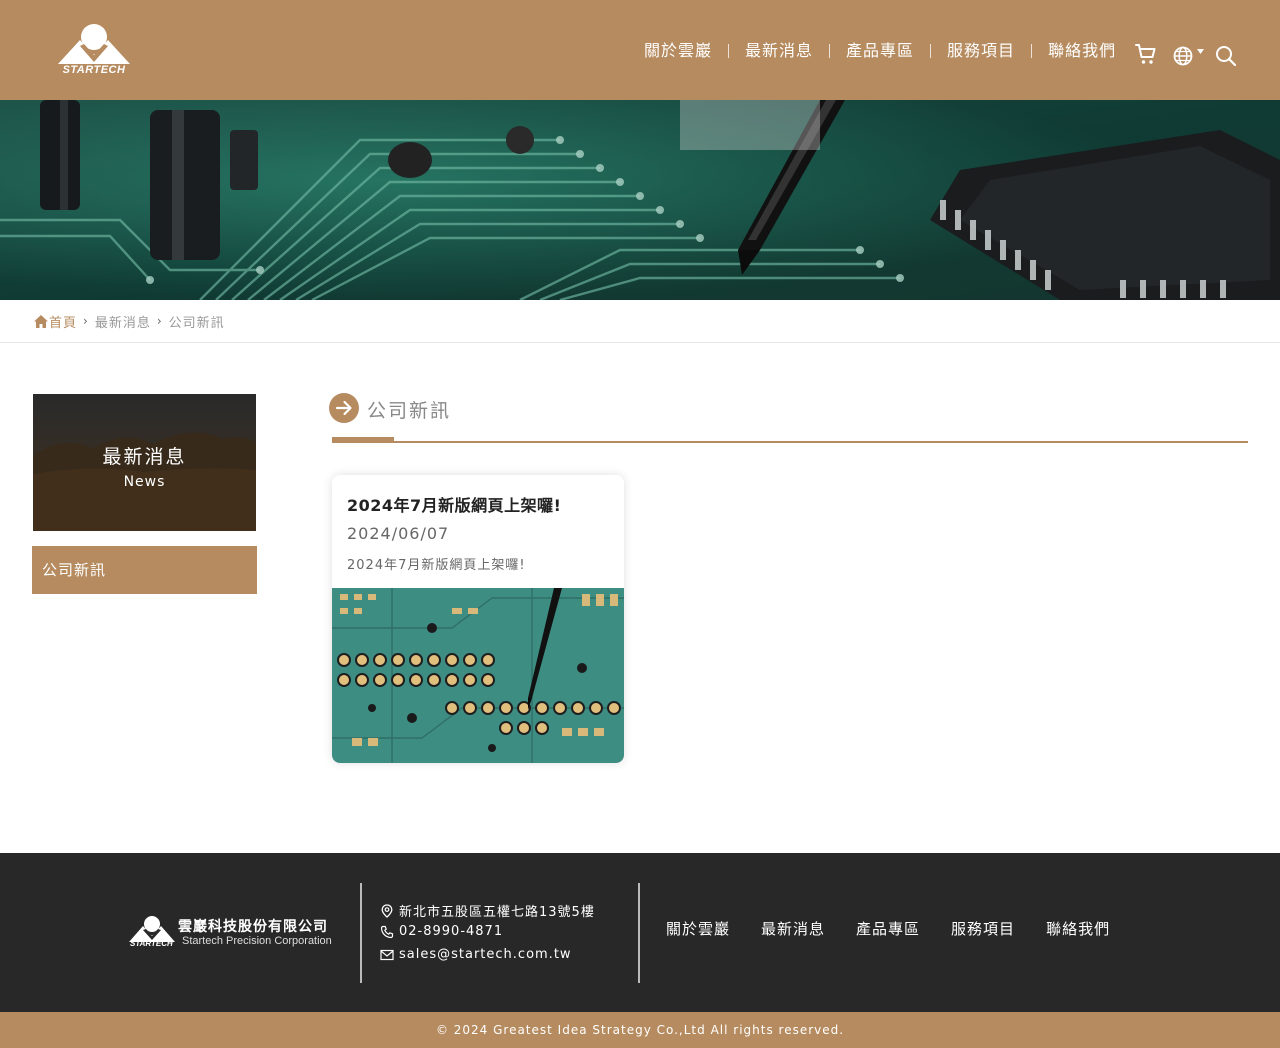 Image resolution: width=1280 pixels, height=1048 pixels. What do you see at coordinates (790, 442) in the screenshot?
I see `section-divider` at bounding box center [790, 442].